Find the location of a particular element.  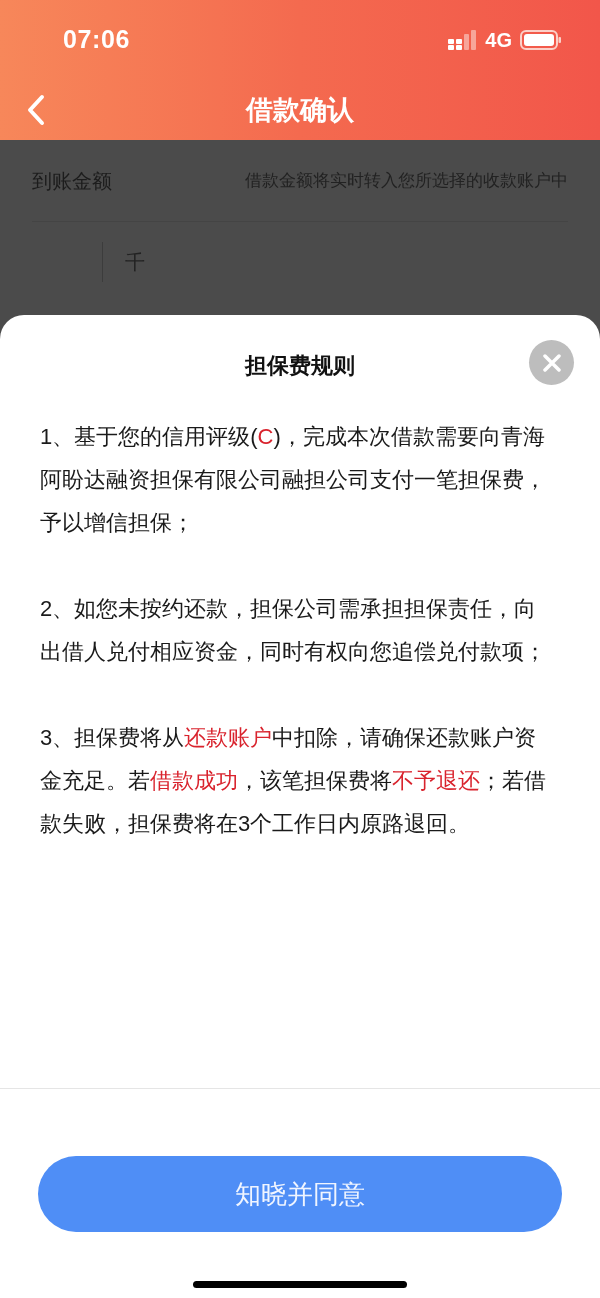

status-time: 07:06 is located at coordinates (97, 40).